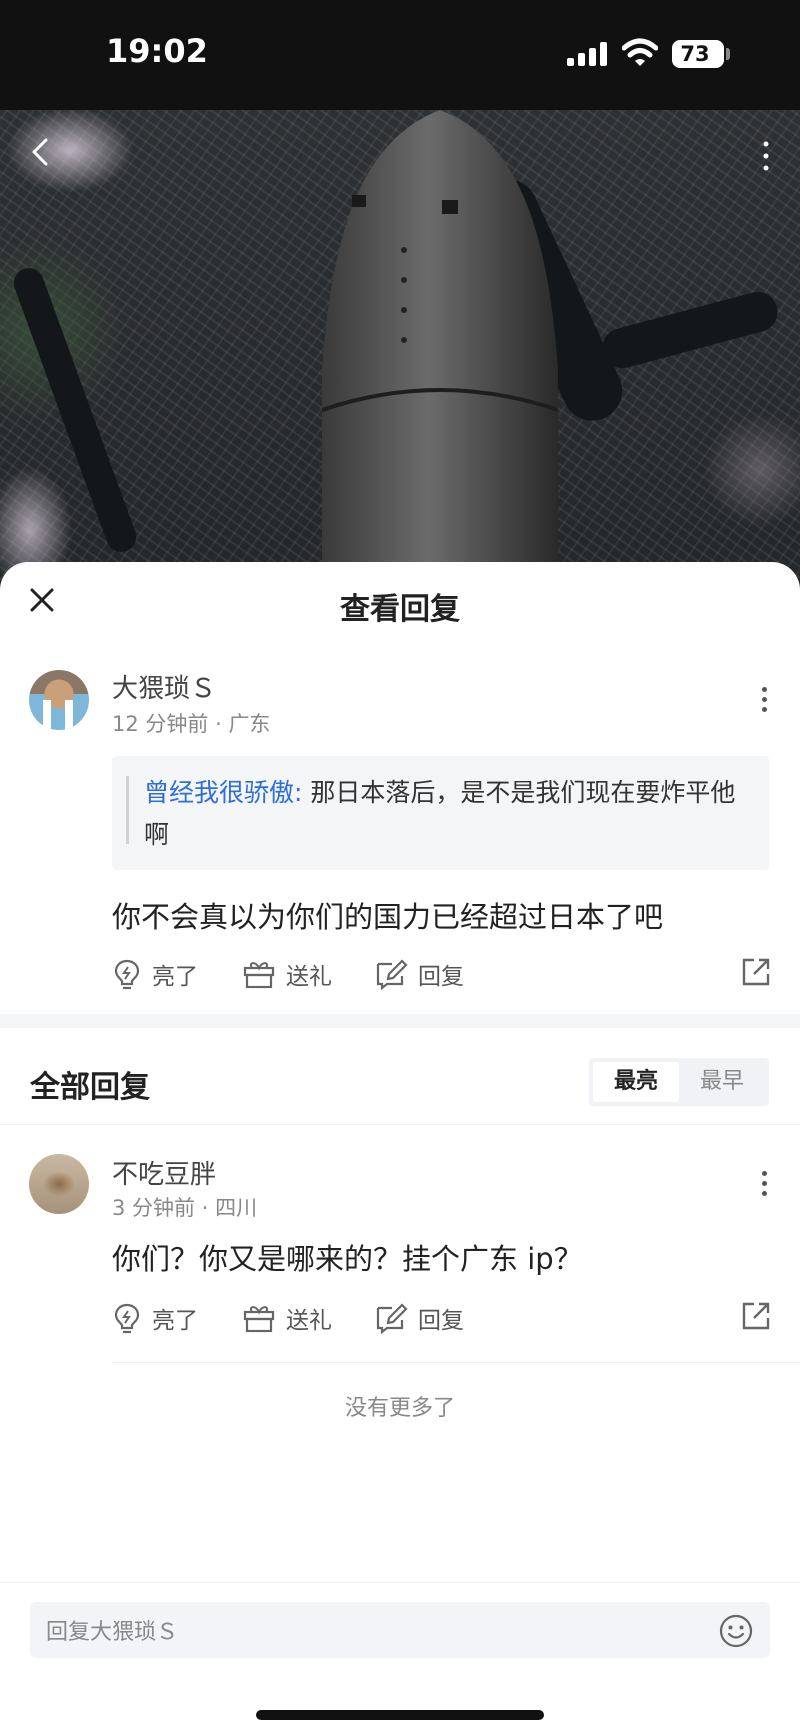  I want to click on comment-text: 你们？你又是哪来的？挂个广东 ip？, so click(347, 1259).